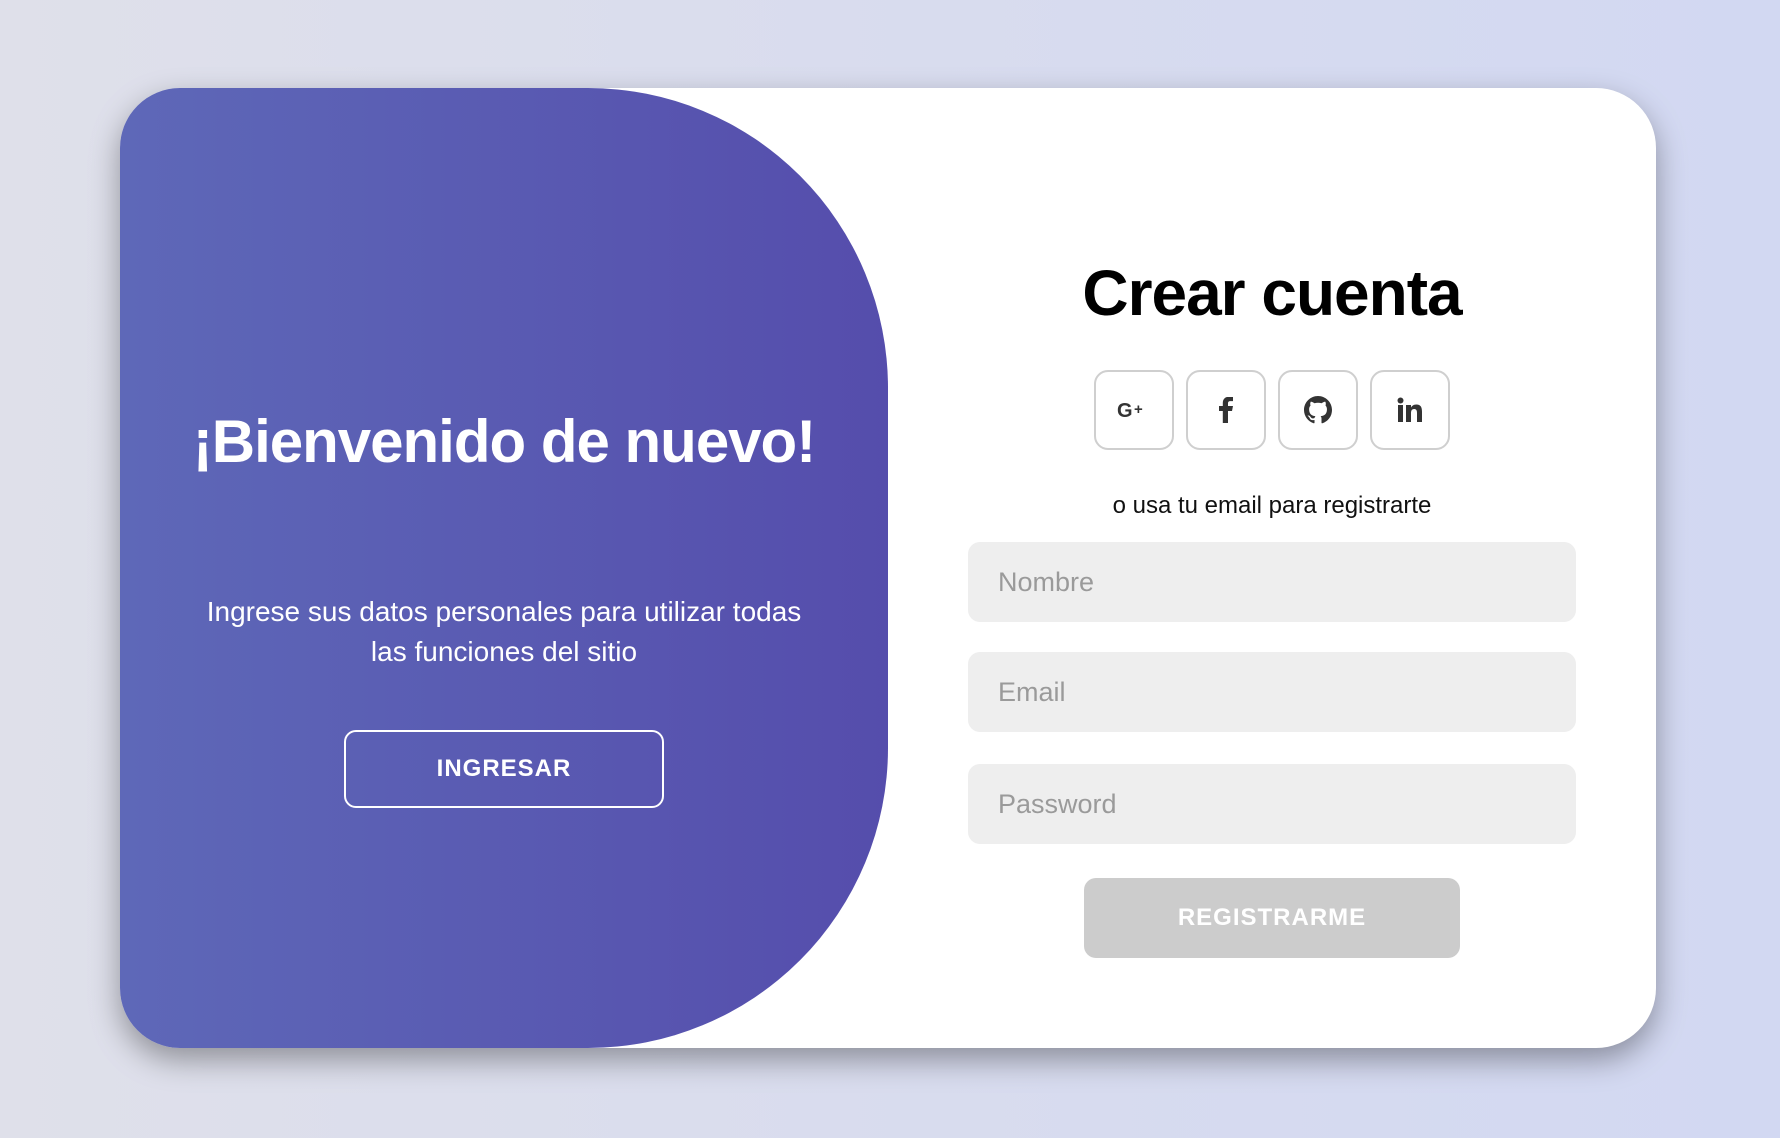  I want to click on google-plus-button: G +, so click(1134, 410).